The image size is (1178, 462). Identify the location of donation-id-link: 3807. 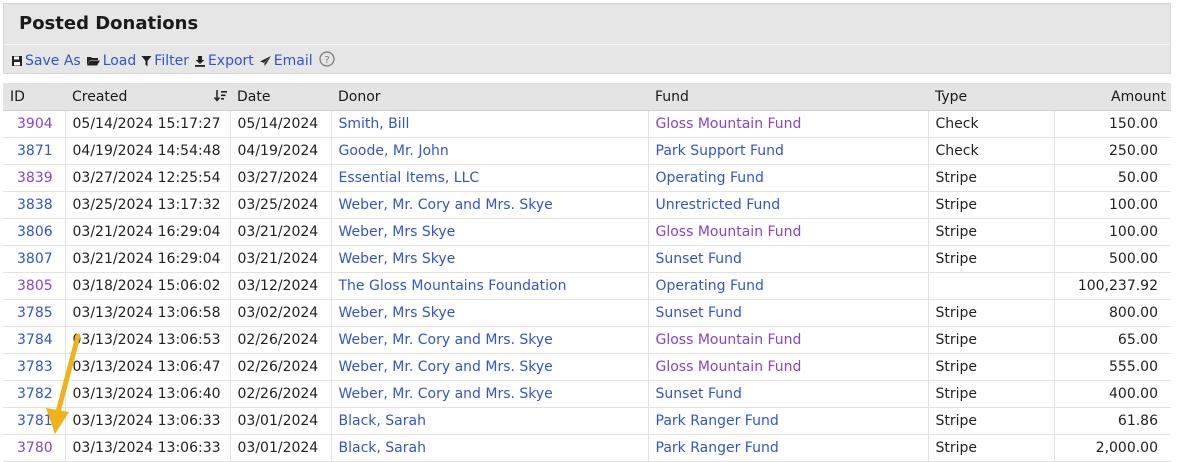
(35, 259).